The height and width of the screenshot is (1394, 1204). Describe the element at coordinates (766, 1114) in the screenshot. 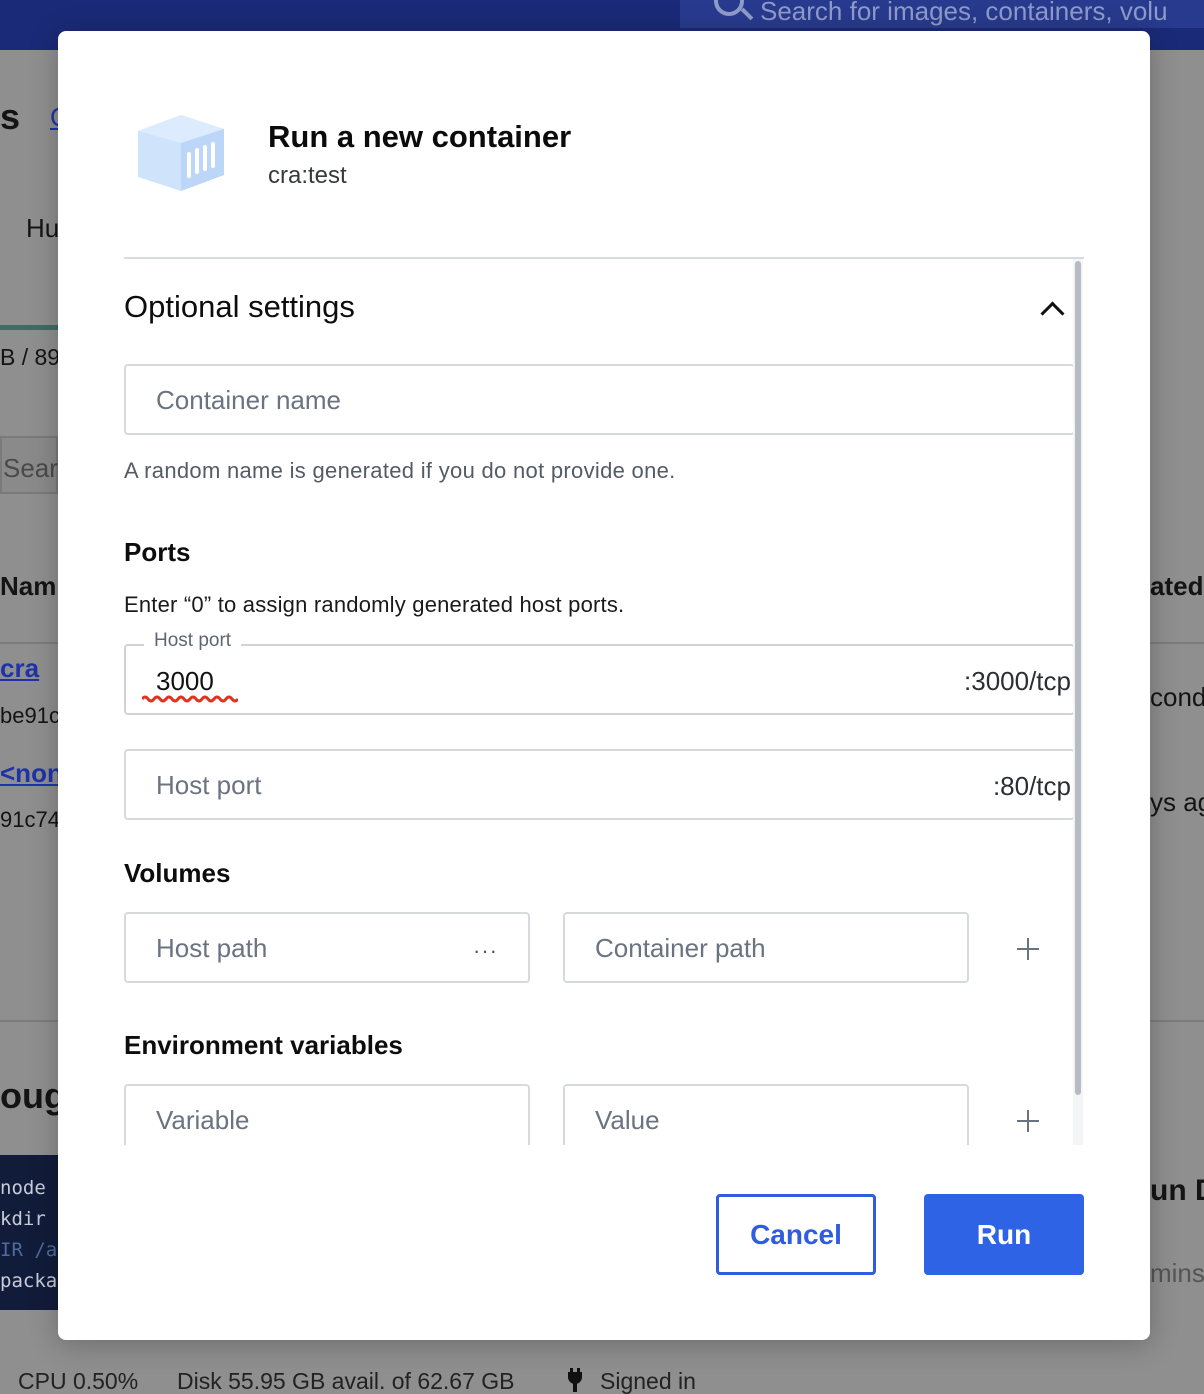

I see `env-value-input: Value` at that location.